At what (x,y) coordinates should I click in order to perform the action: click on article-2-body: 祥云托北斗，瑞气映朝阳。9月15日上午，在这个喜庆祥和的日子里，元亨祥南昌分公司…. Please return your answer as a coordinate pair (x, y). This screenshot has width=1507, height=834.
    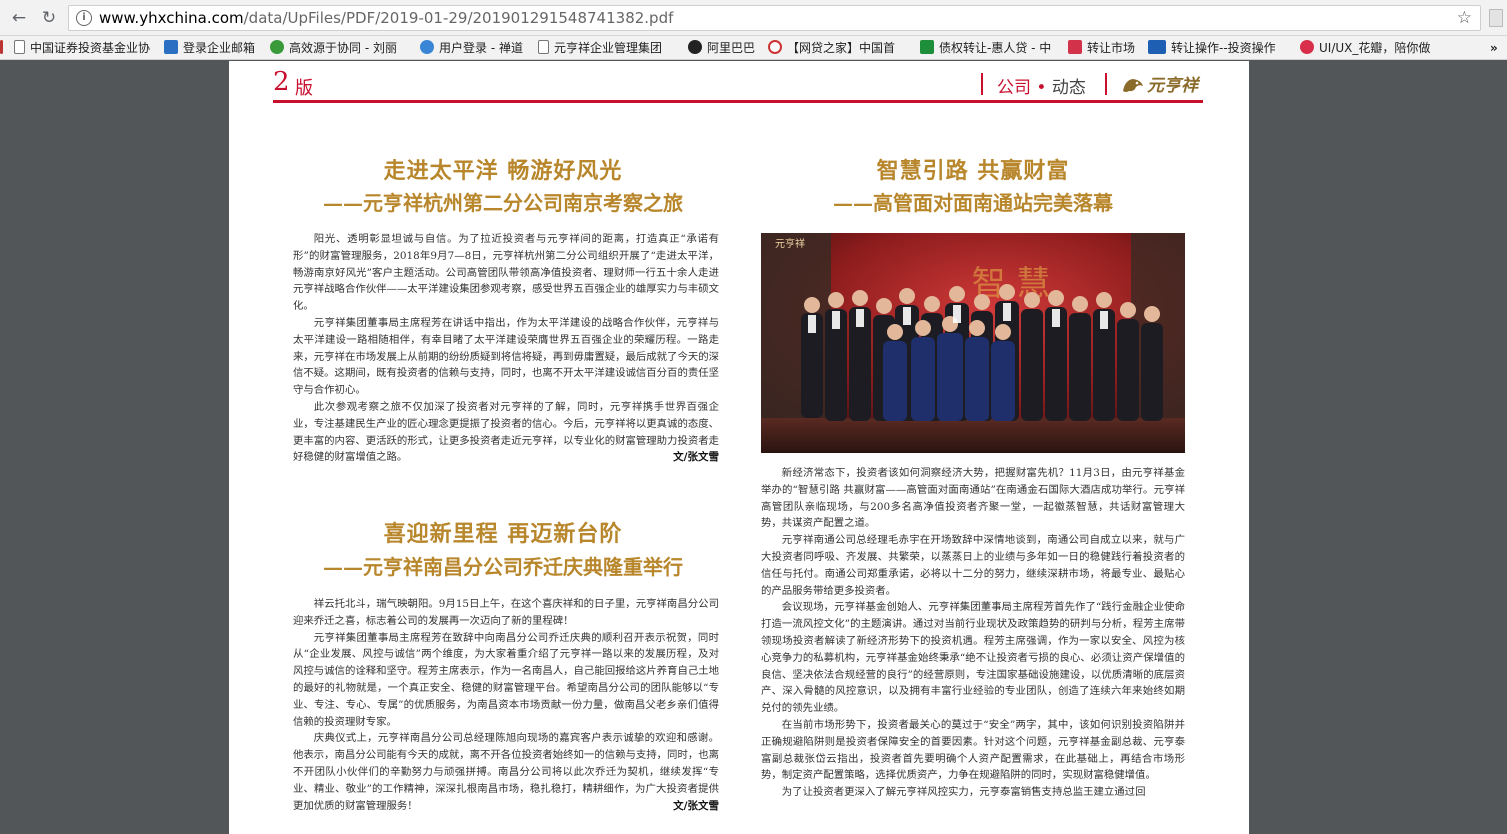
    Looking at the image, I should click on (506, 705).